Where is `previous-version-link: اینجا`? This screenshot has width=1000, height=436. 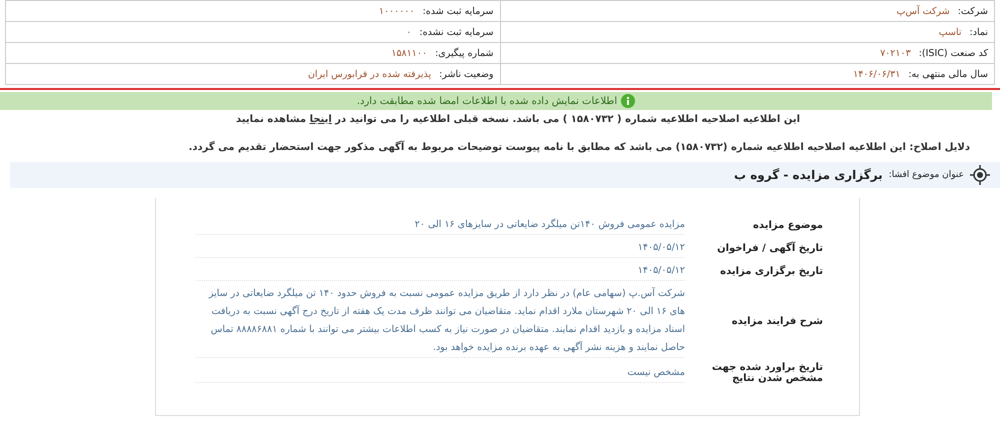
previous-version-link: اینجا is located at coordinates (321, 119).